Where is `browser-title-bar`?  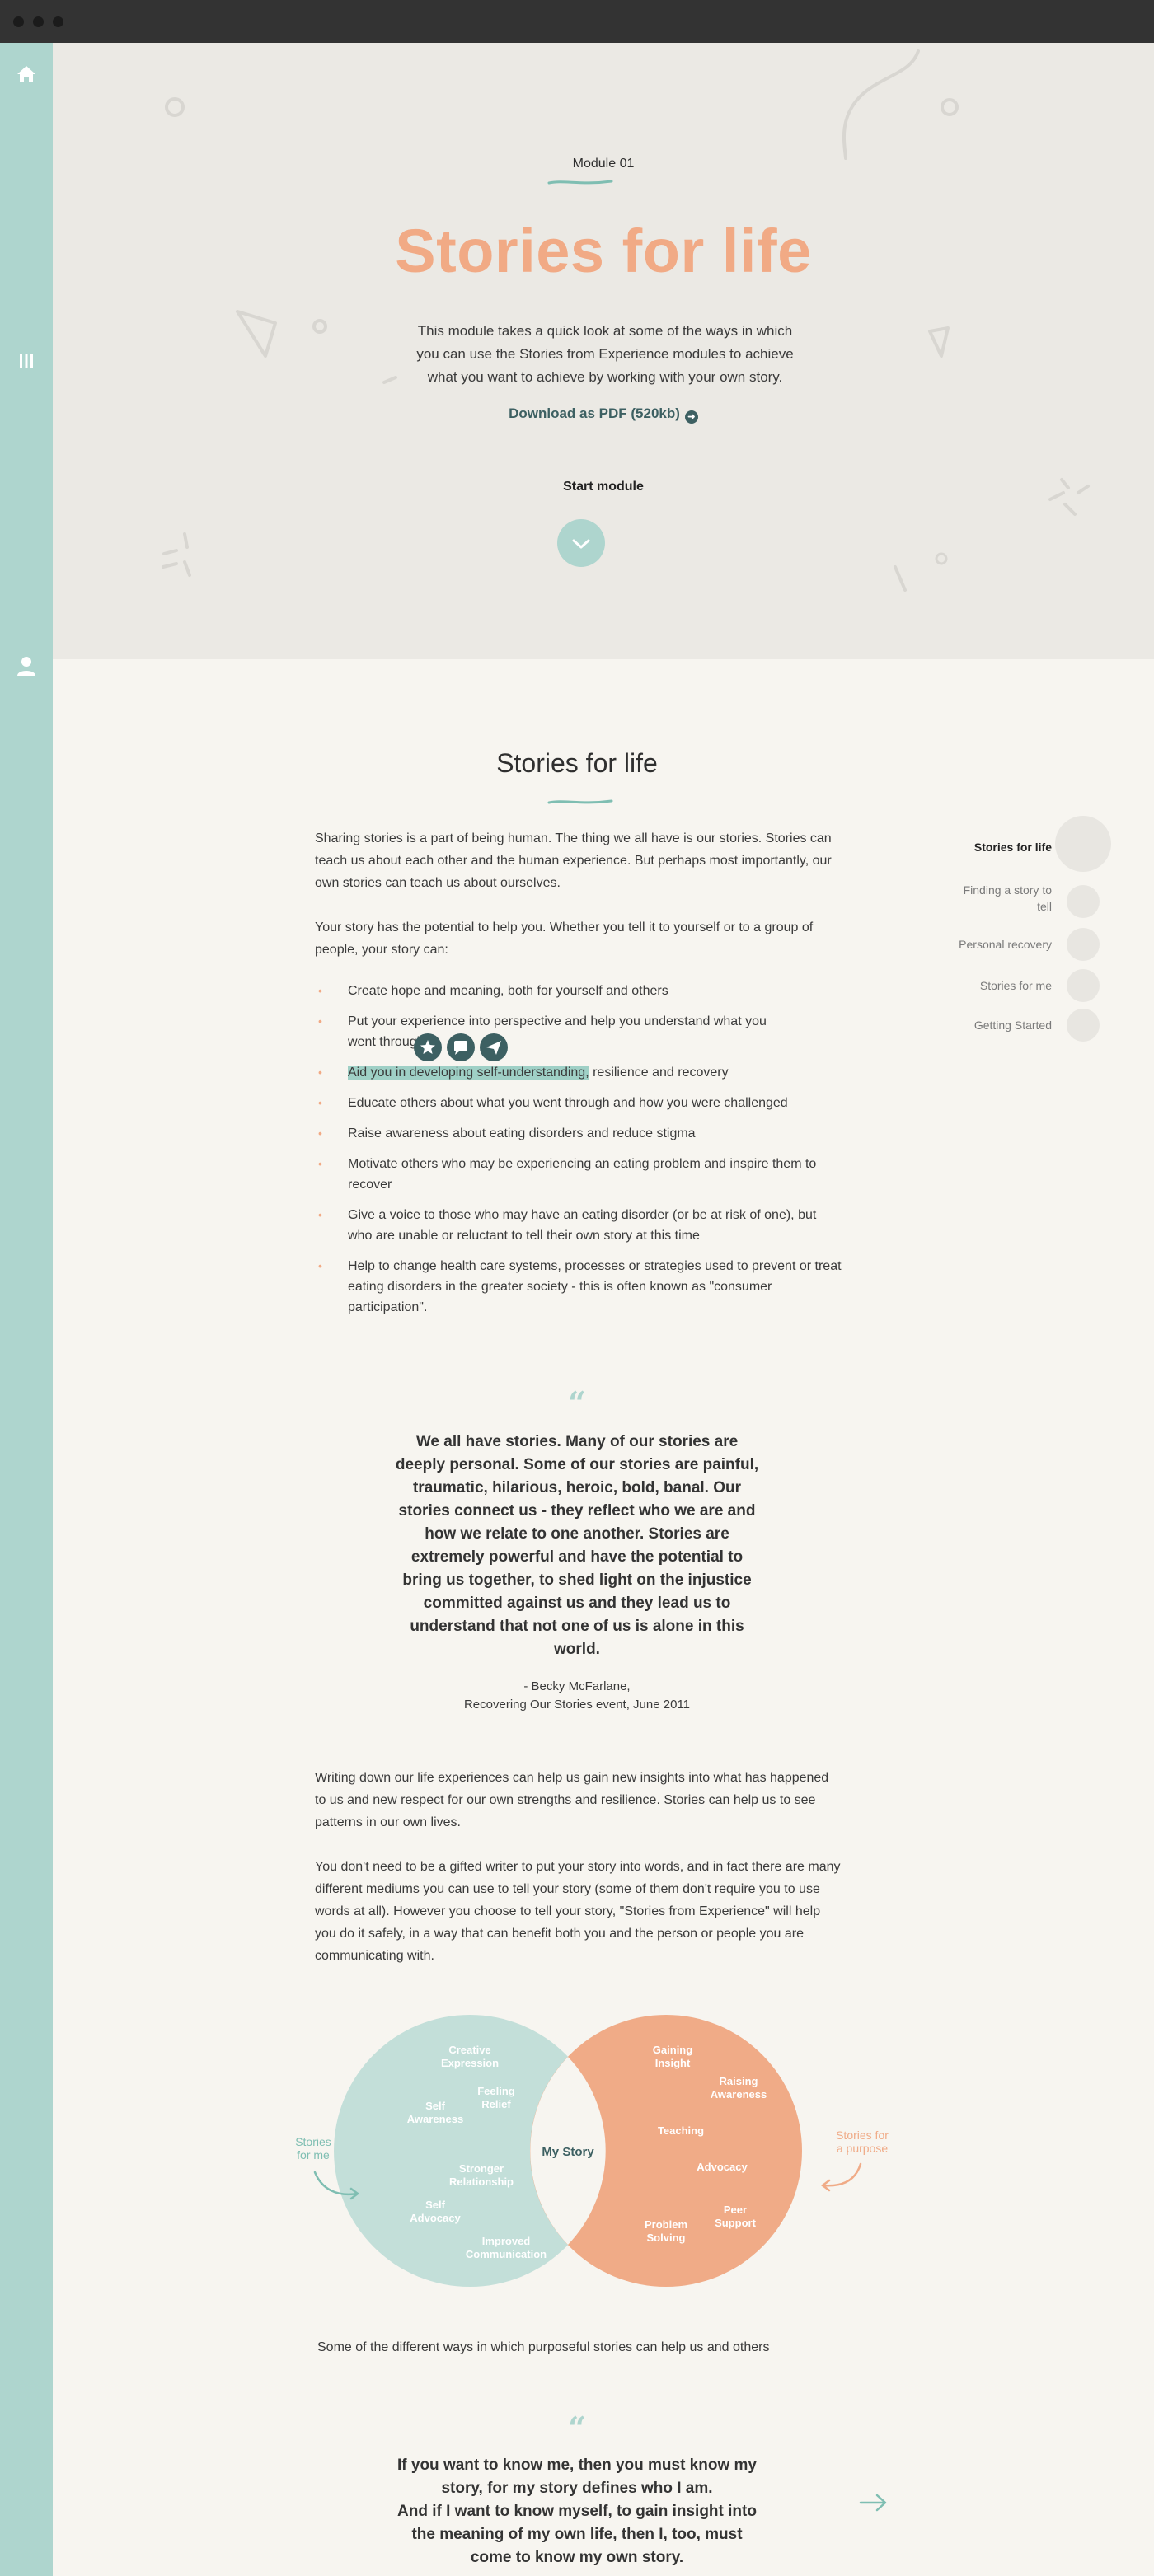
browser-title-bar is located at coordinates (577, 21).